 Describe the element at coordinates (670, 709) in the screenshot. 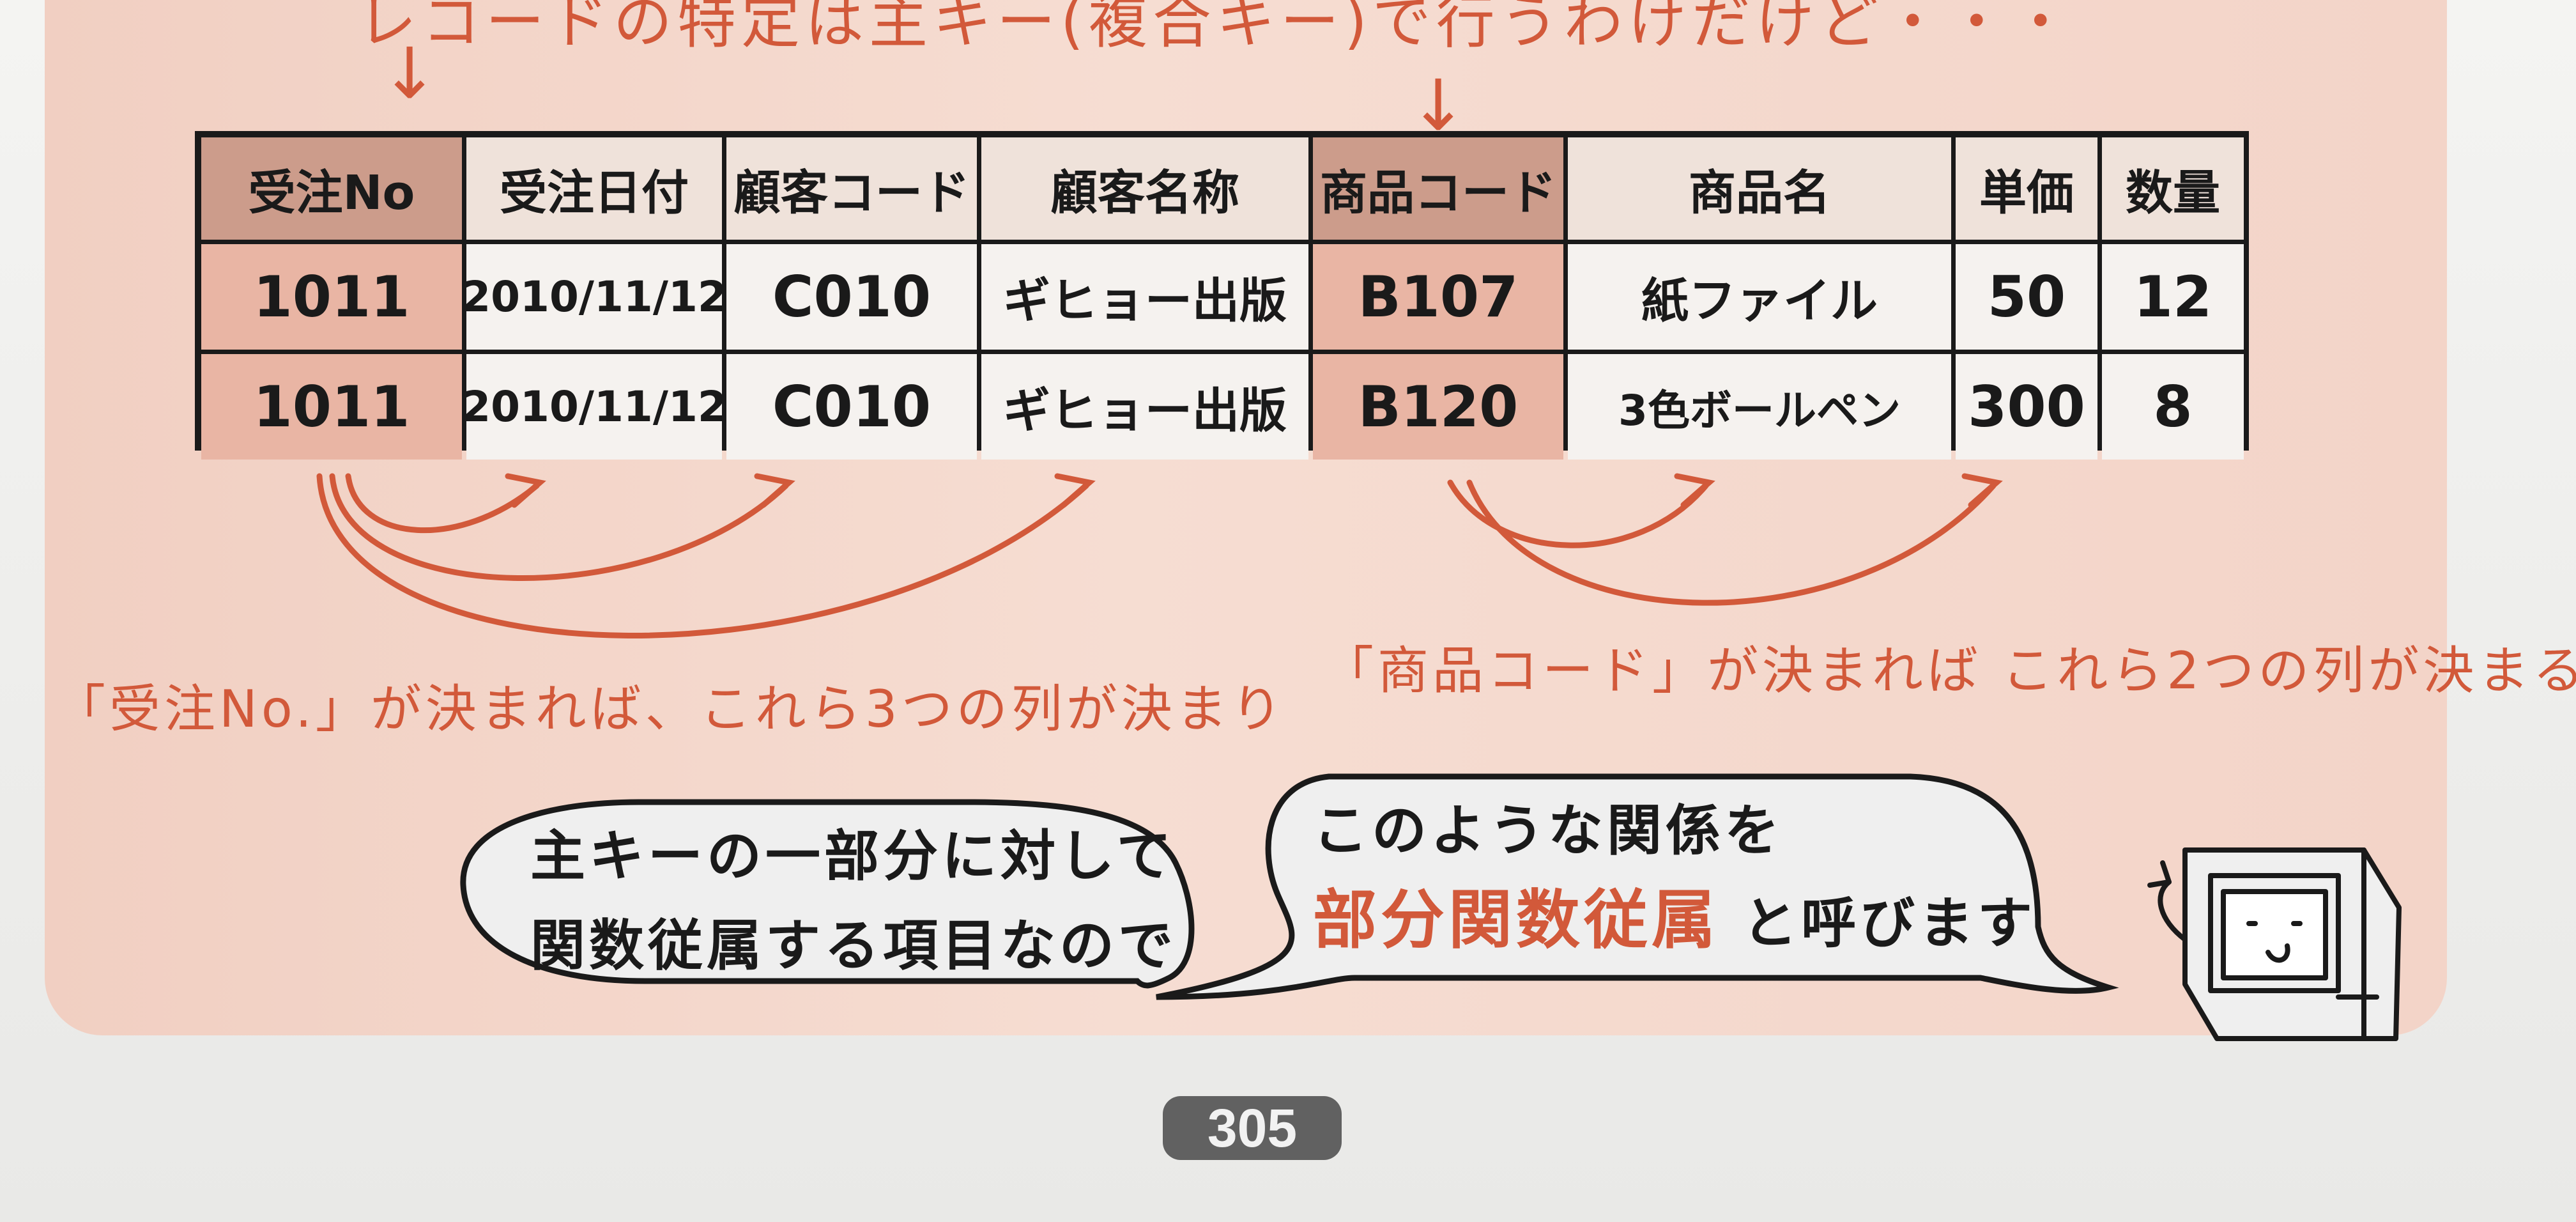

I see `order-no-dependency-label: 「受注No.」が決まれば、これら3つの列が決まり` at that location.